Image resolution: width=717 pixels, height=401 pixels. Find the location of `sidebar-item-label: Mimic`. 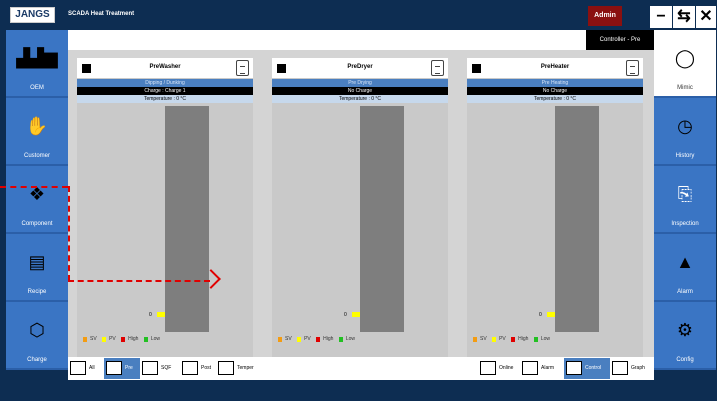

sidebar-item-label: Mimic is located at coordinates (685, 88).